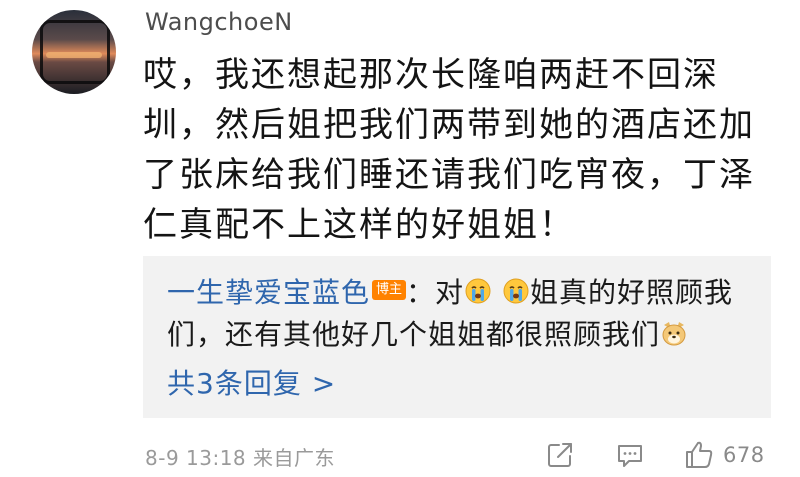  I want to click on author-badge: 博主, so click(389, 290).